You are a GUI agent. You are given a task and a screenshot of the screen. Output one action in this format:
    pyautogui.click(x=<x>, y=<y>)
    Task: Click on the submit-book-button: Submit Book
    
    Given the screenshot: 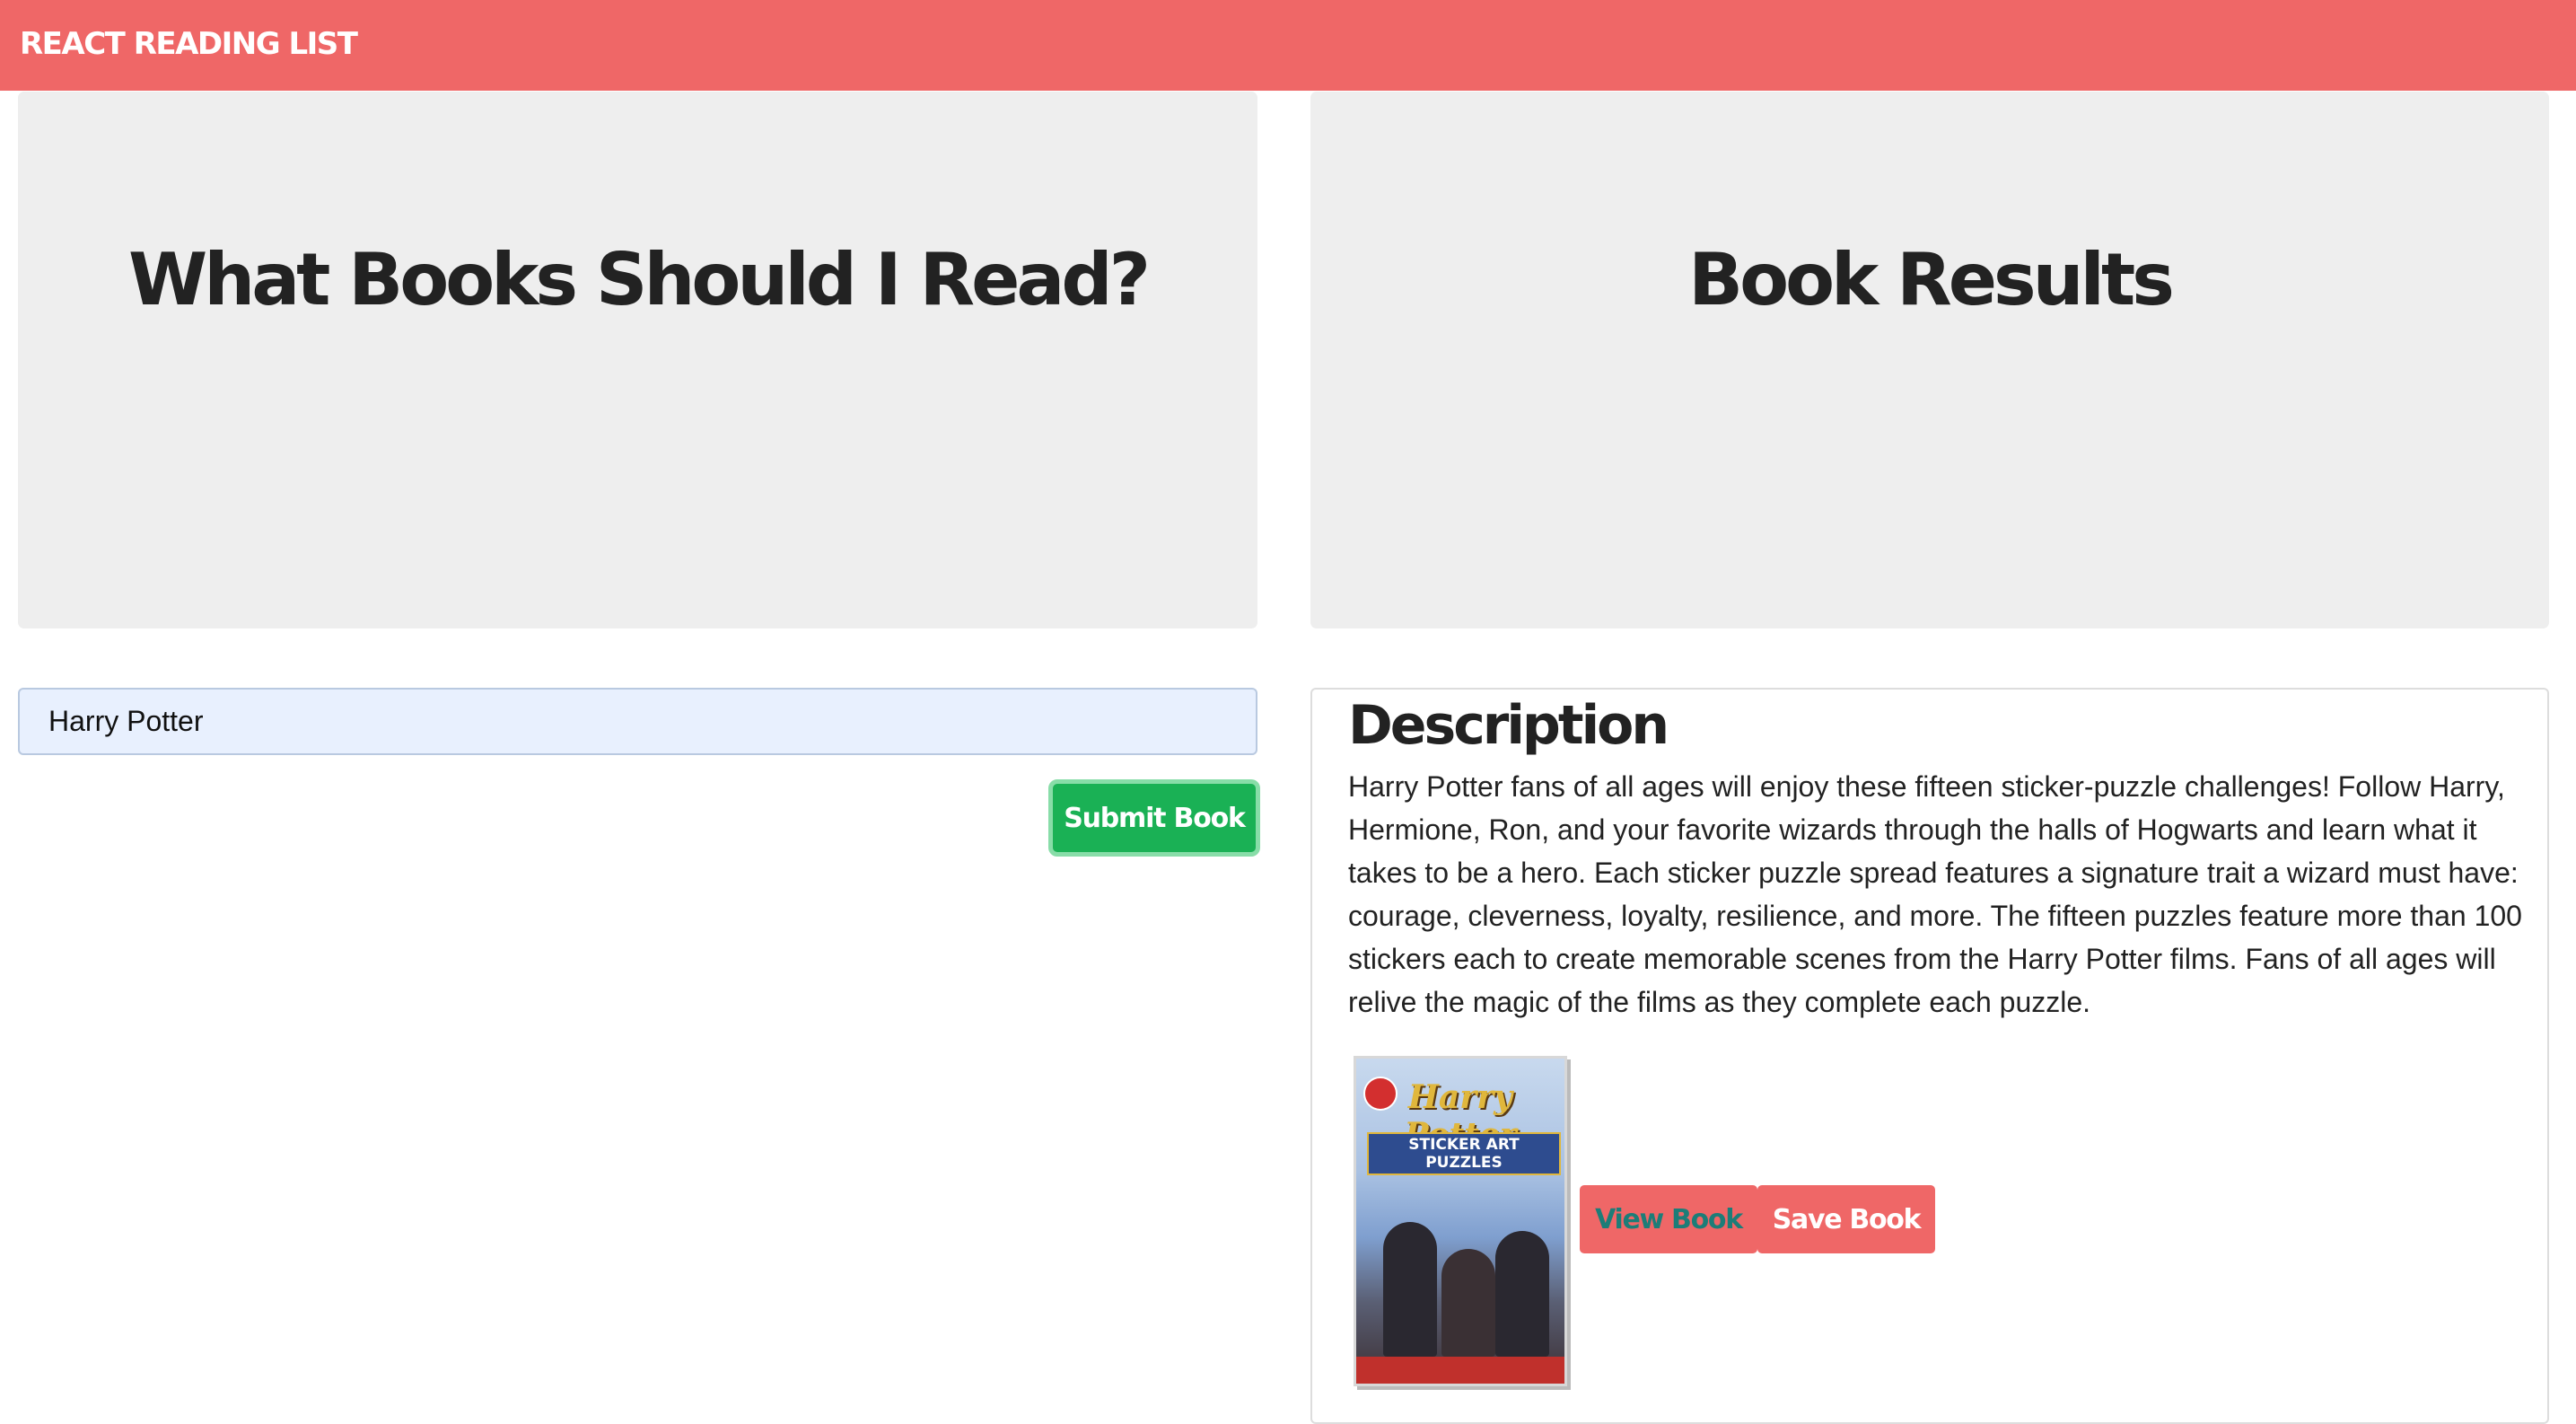 What is the action you would take?
    pyautogui.click(x=1154, y=818)
    